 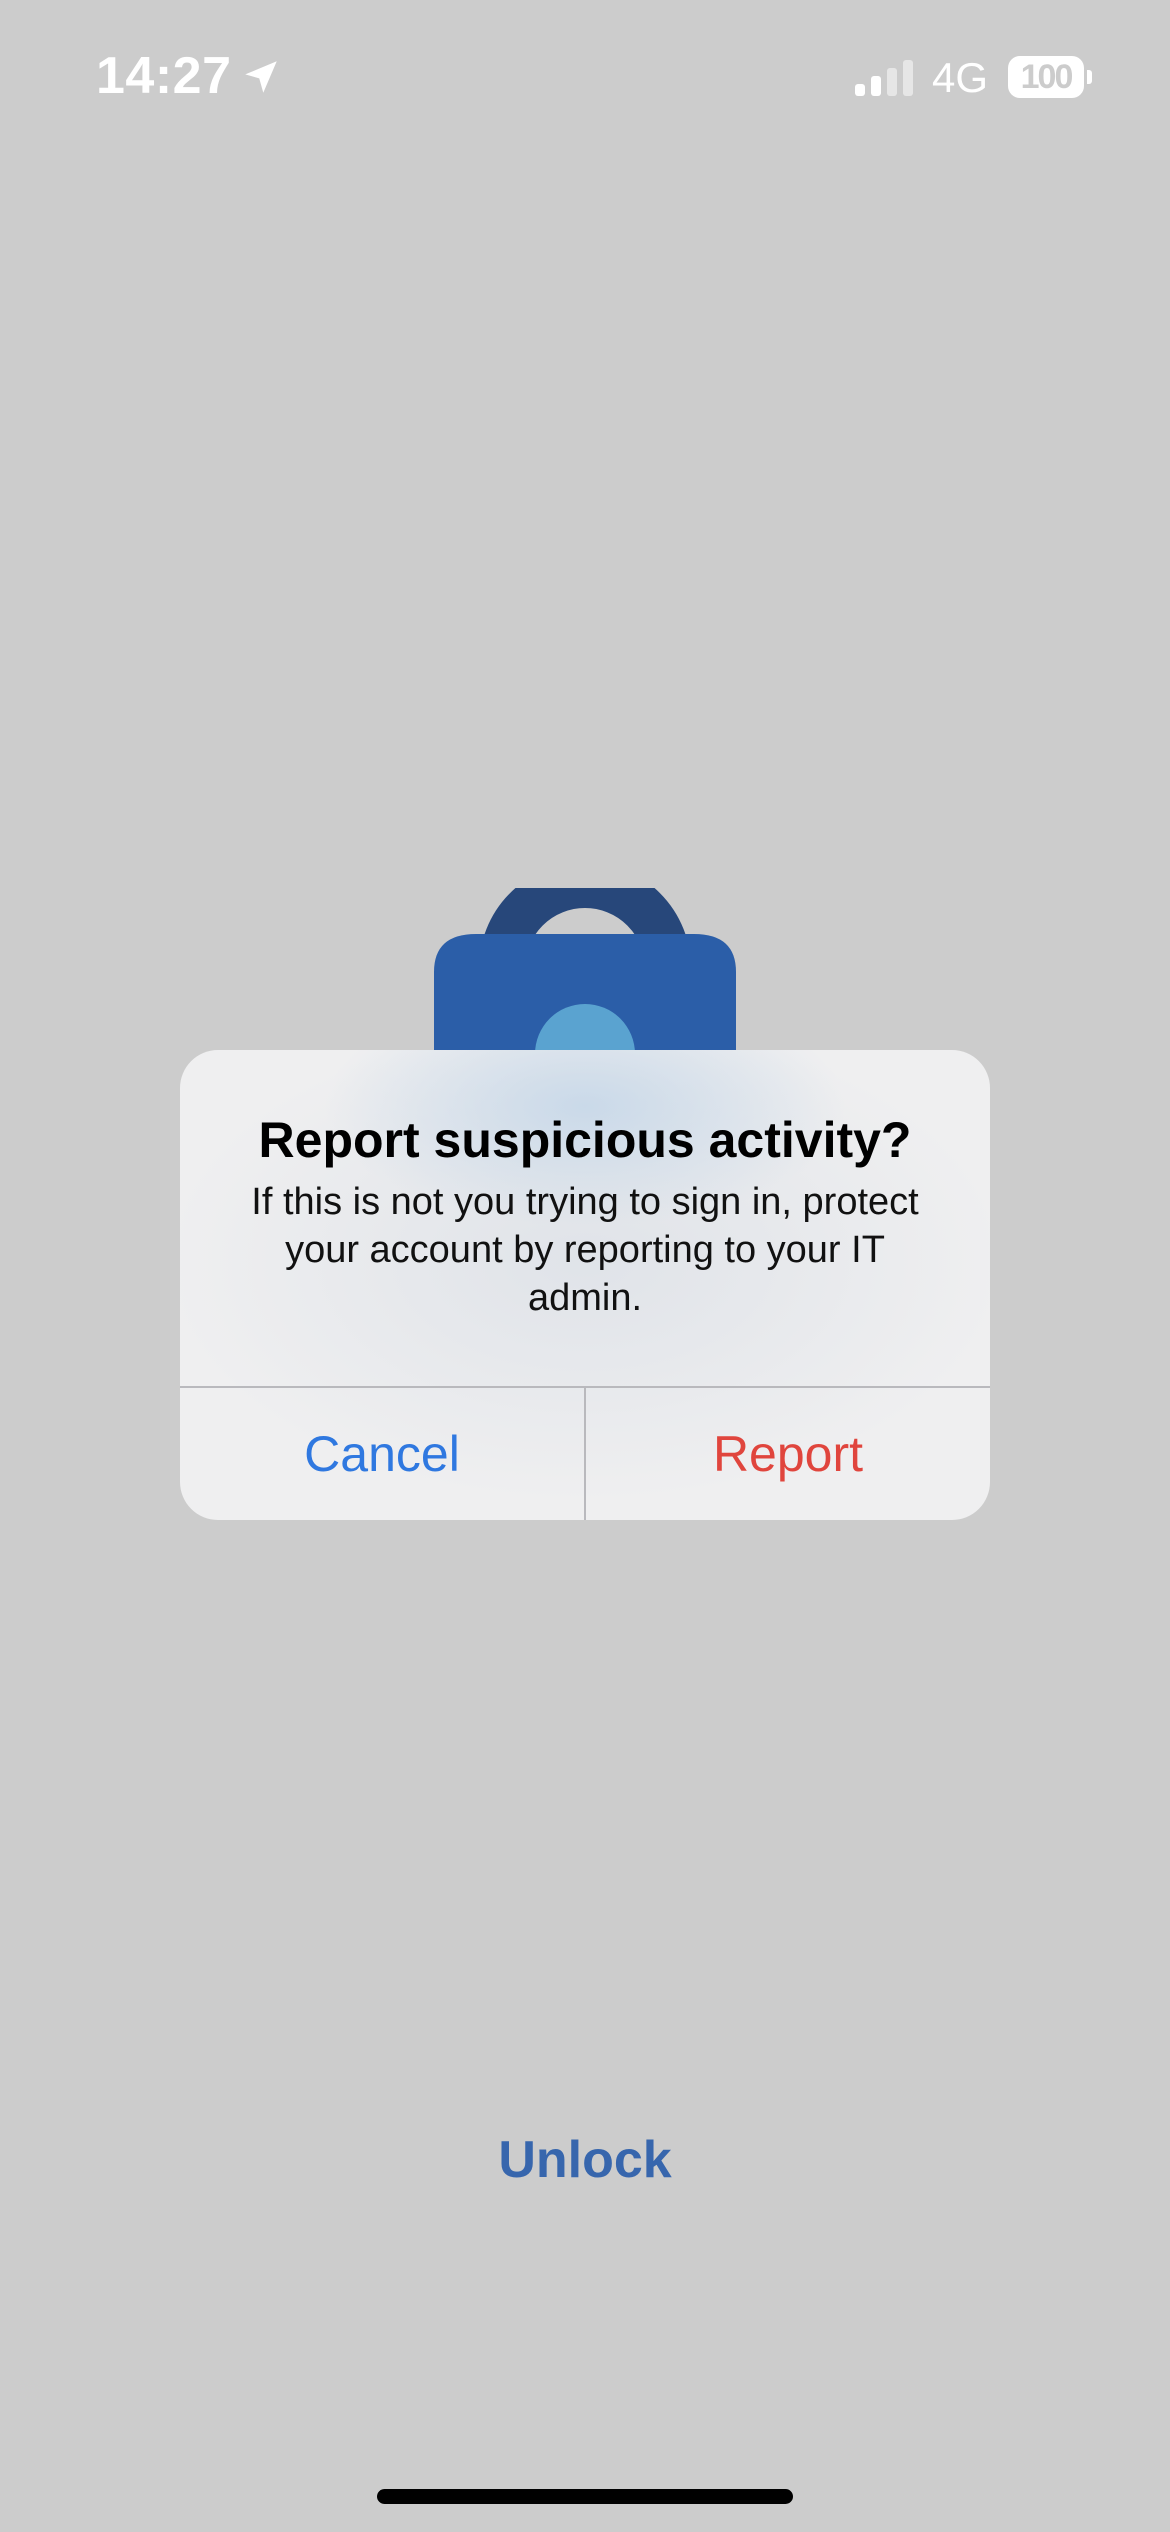 What do you see at coordinates (1047, 77) in the screenshot?
I see `battery-level: 100` at bounding box center [1047, 77].